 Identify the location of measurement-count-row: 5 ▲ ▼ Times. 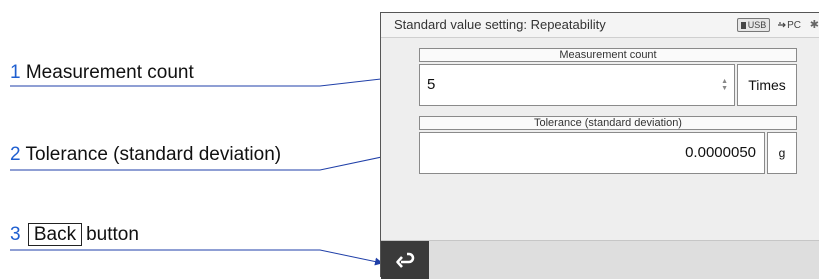
(608, 85).